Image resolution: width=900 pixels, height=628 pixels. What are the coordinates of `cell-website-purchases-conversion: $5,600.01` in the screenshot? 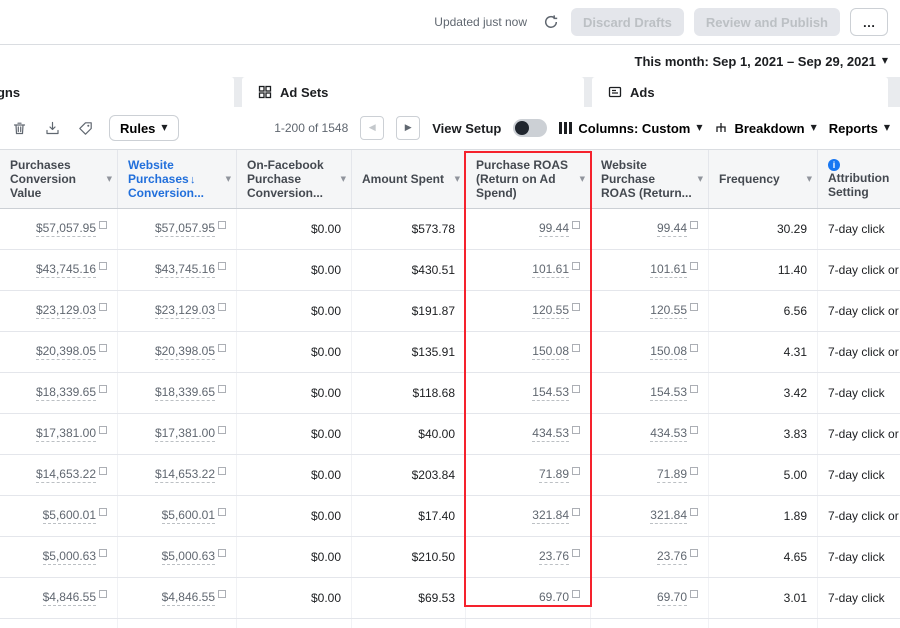 It's located at (177, 516).